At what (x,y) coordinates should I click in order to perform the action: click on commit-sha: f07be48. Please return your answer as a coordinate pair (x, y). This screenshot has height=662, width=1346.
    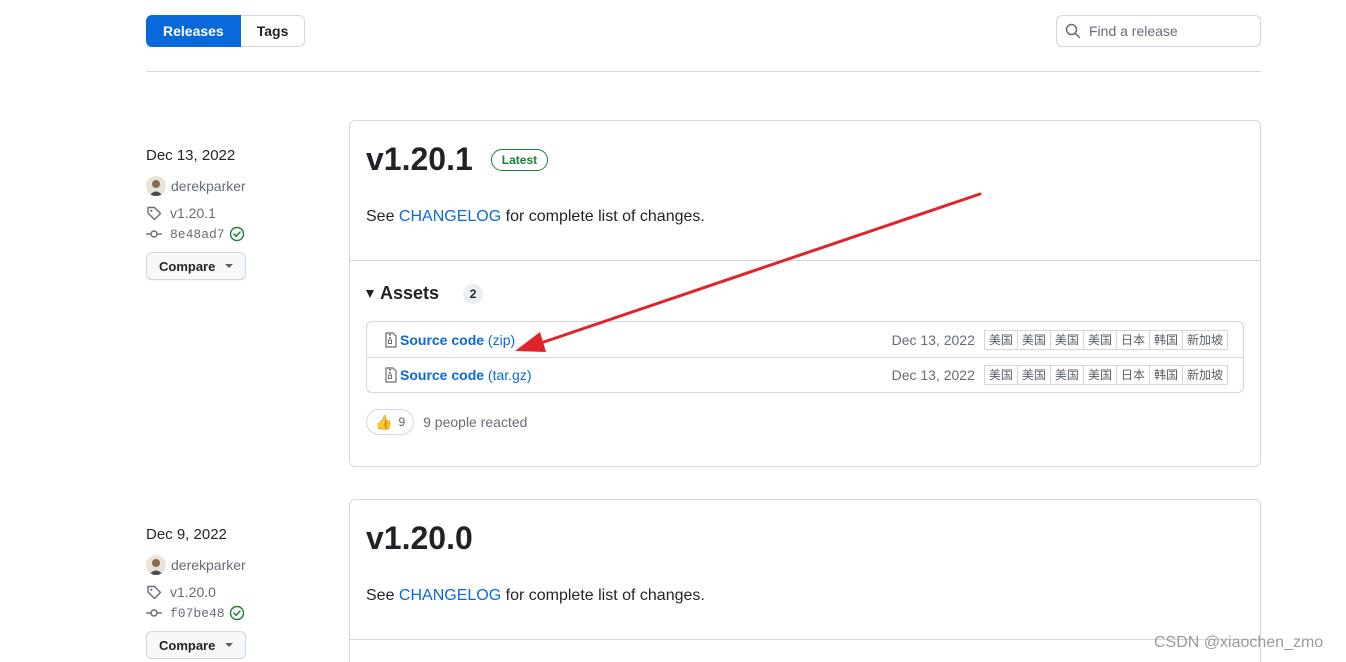
    Looking at the image, I should click on (197, 613).